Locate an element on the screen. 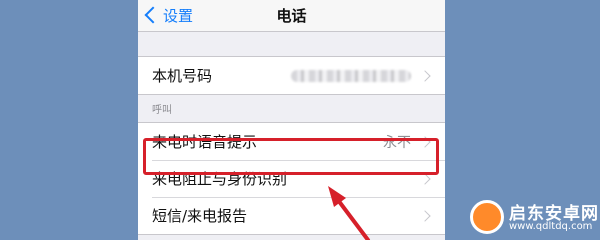 This screenshot has width=600, height=240. watermark-url: www.qdltdq.com is located at coordinates (551, 226).